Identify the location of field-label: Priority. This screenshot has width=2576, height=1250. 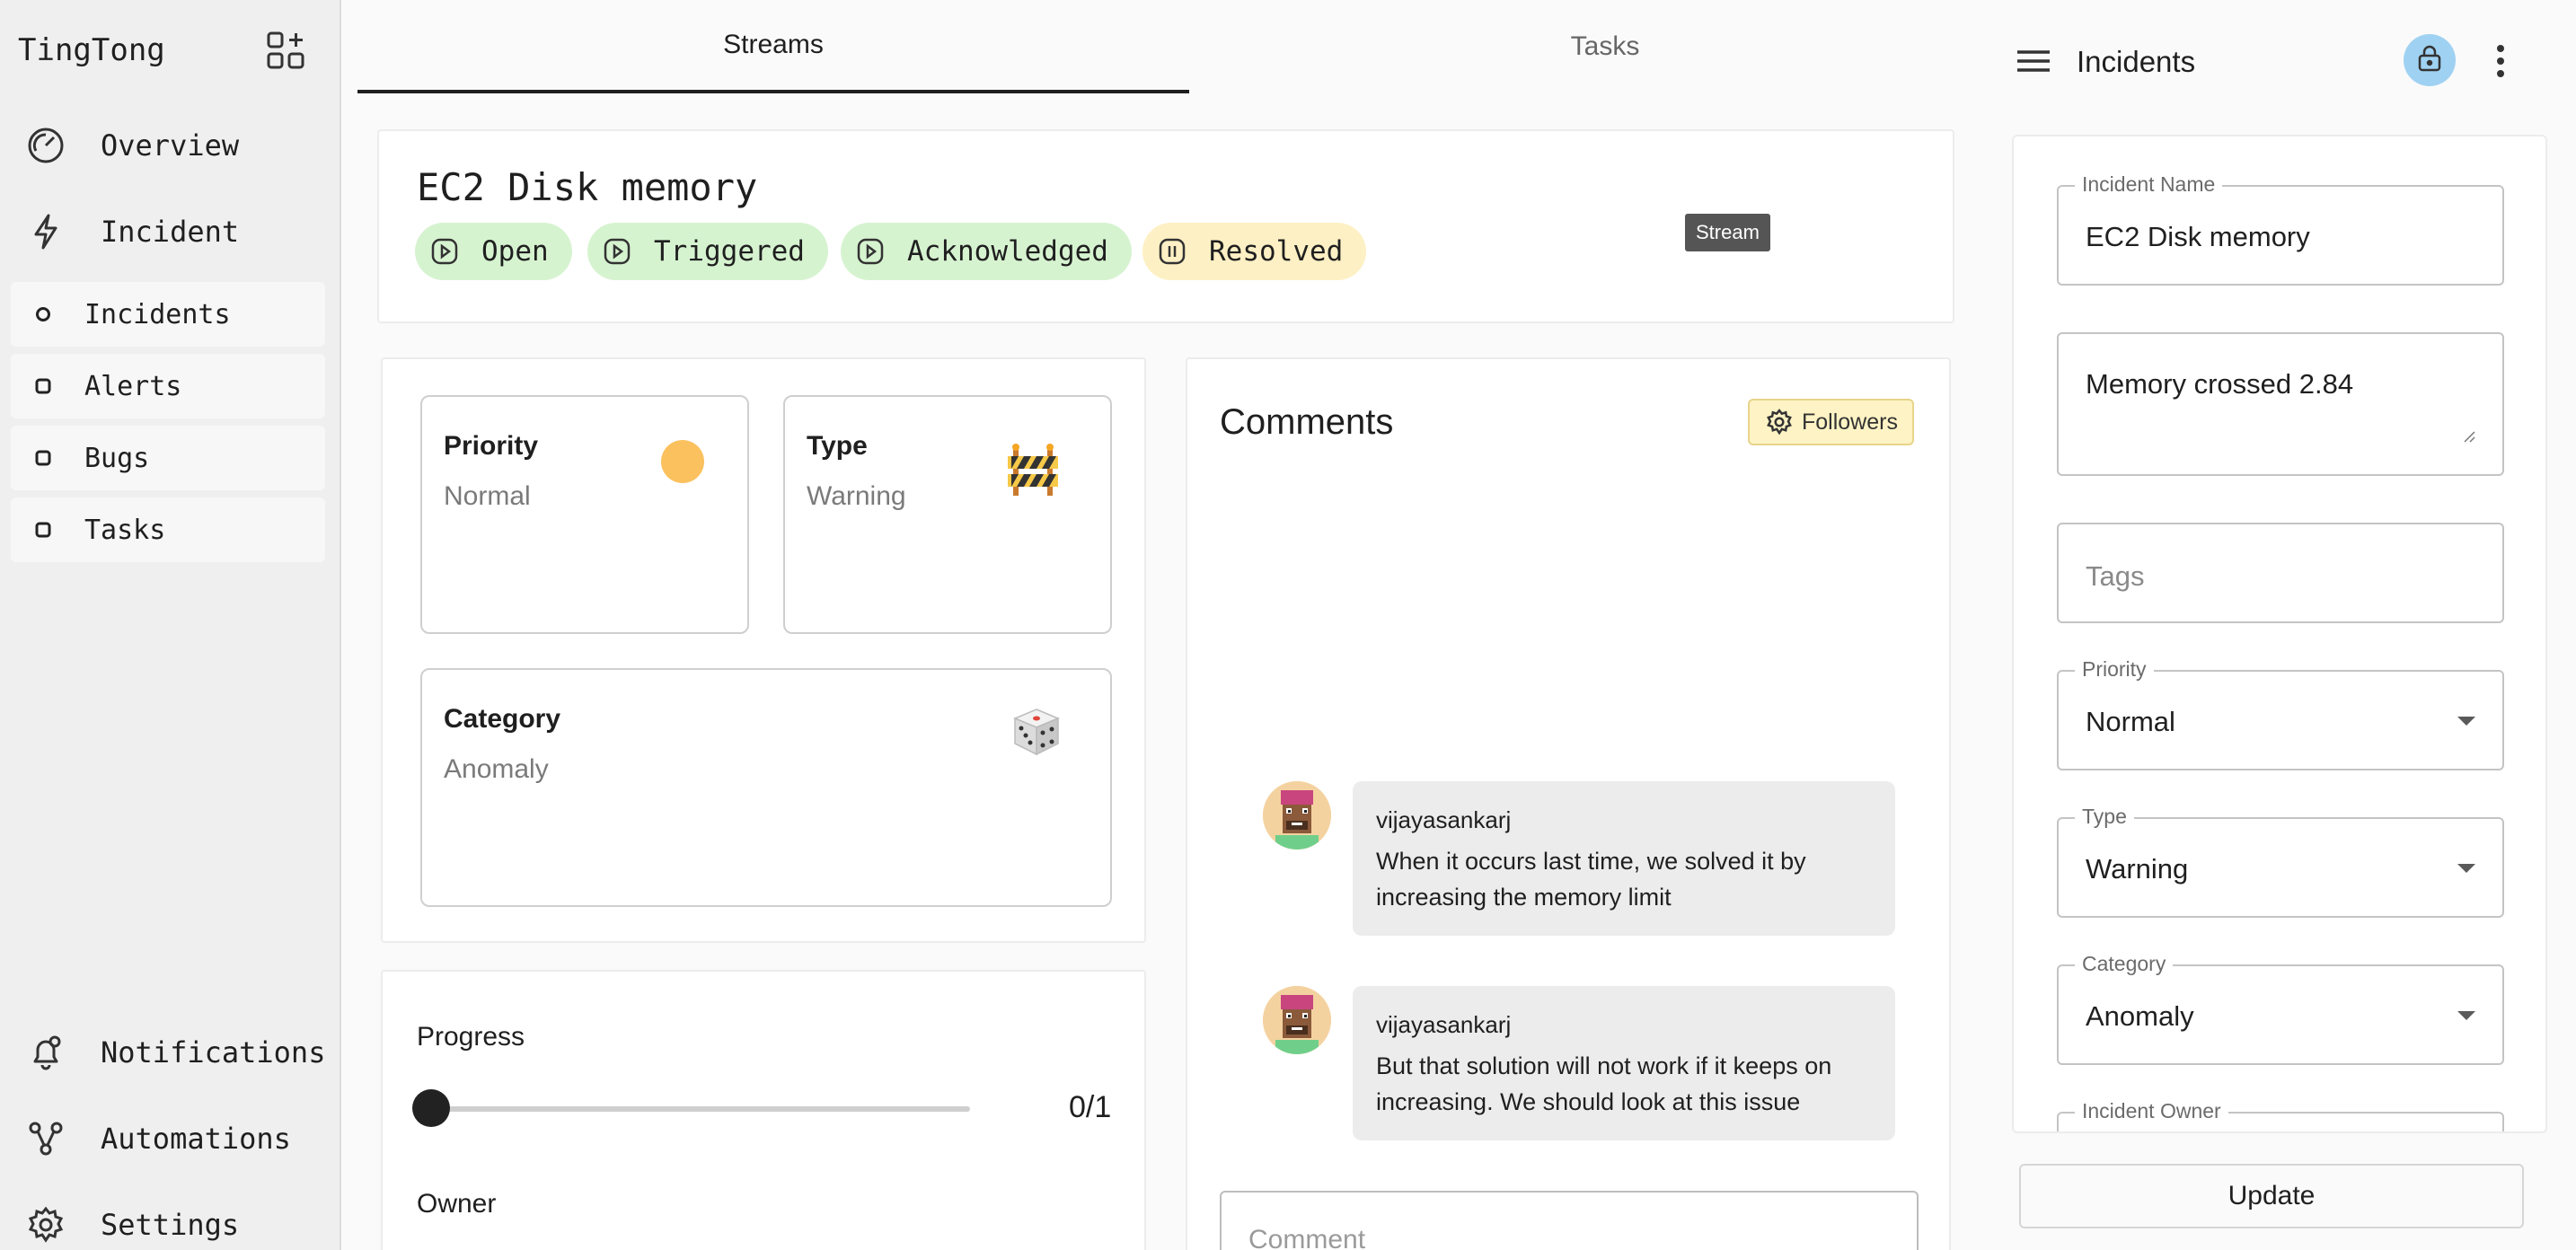
(2114, 669).